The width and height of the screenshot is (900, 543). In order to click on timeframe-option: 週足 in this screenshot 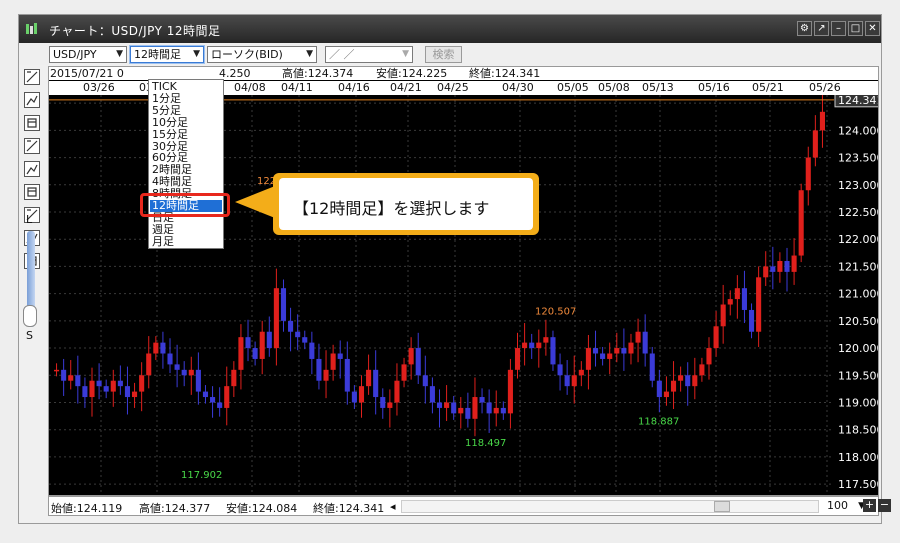, I will do `click(163, 229)`.